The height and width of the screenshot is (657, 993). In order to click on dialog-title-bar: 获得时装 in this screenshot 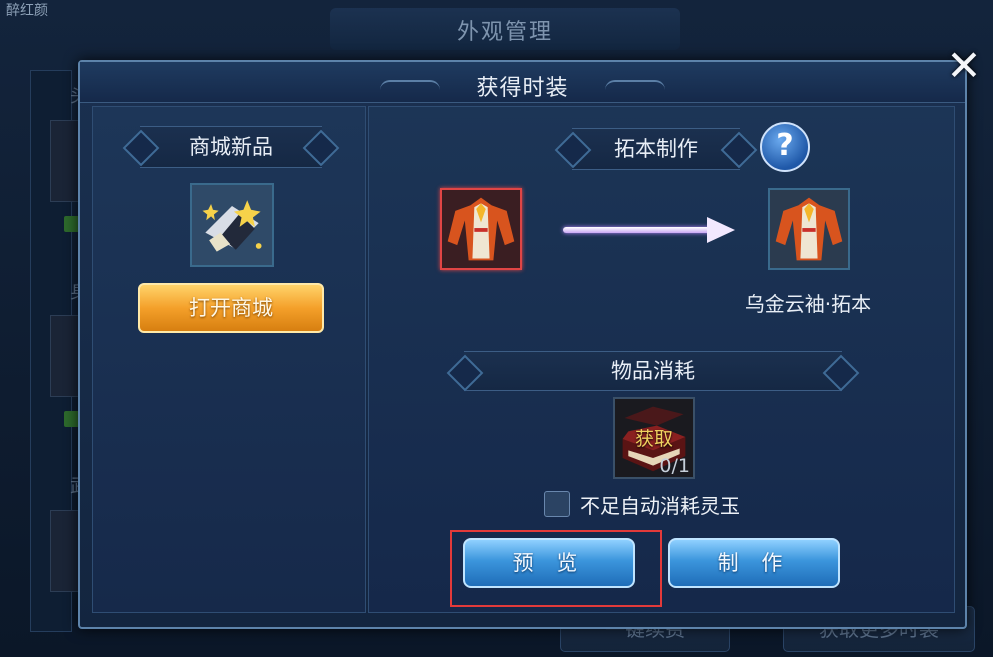, I will do `click(522, 82)`.